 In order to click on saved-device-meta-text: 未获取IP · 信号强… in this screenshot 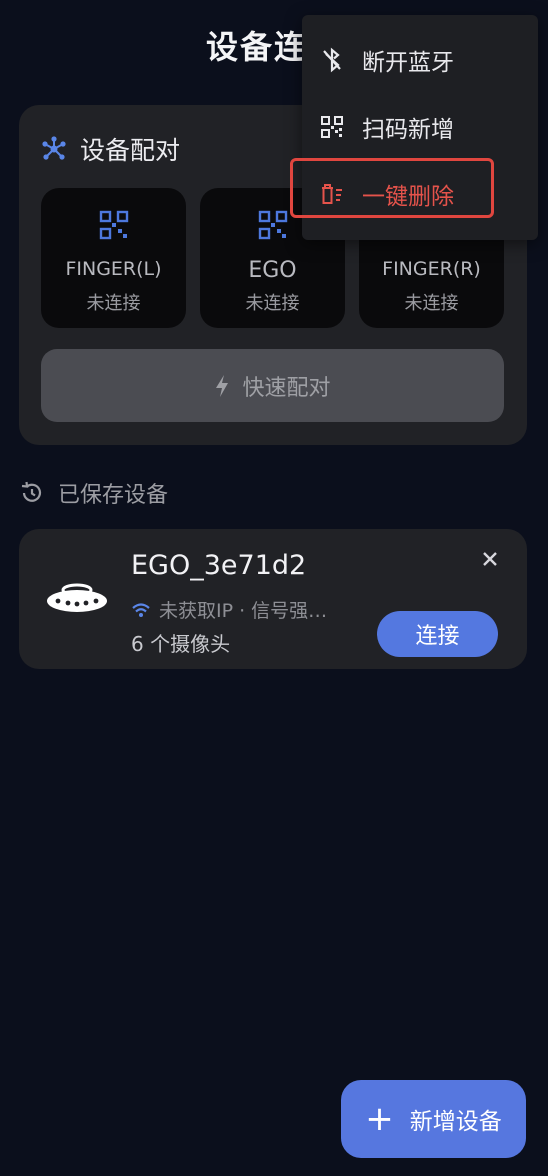, I will do `click(243, 611)`.